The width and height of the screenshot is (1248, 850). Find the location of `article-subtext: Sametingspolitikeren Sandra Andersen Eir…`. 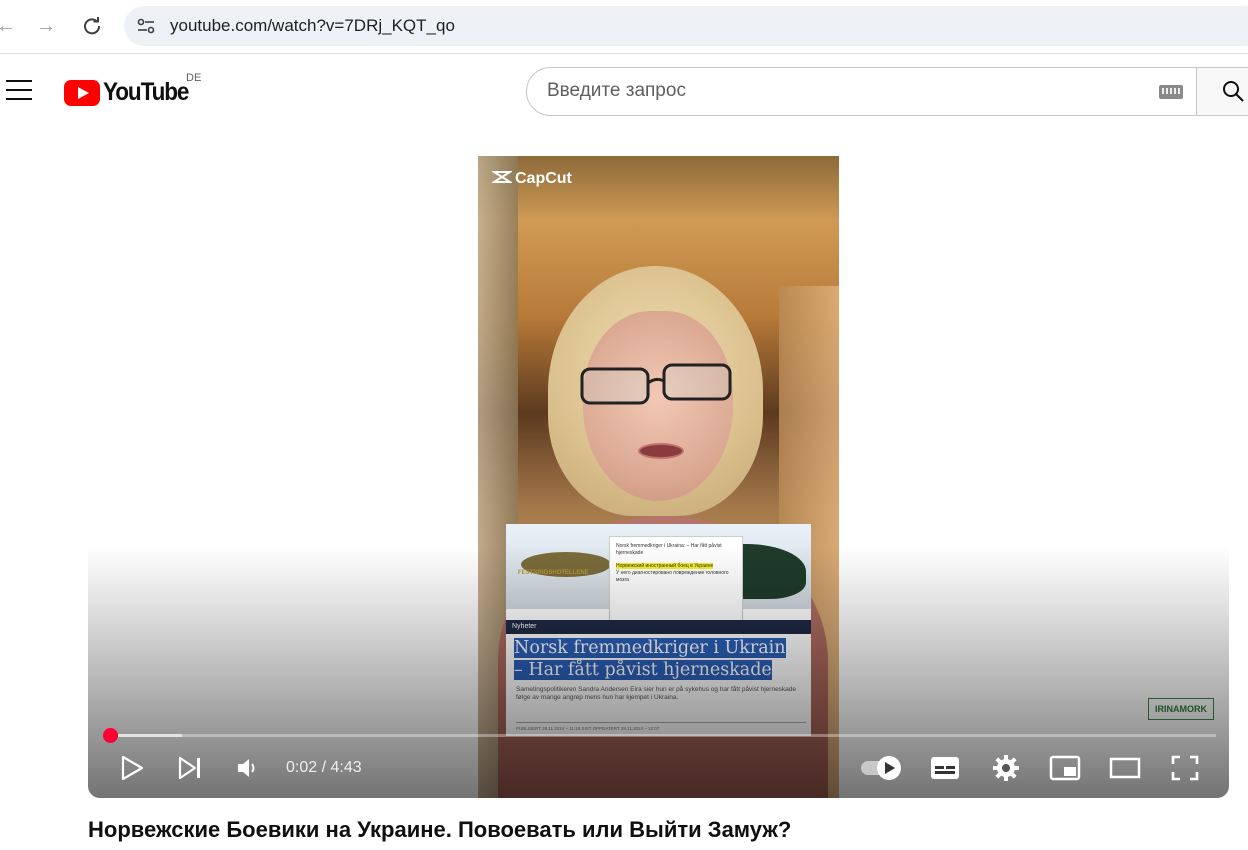

article-subtext: Sametingspolitikeren Sandra Andersen Eir… is located at coordinates (656, 693).